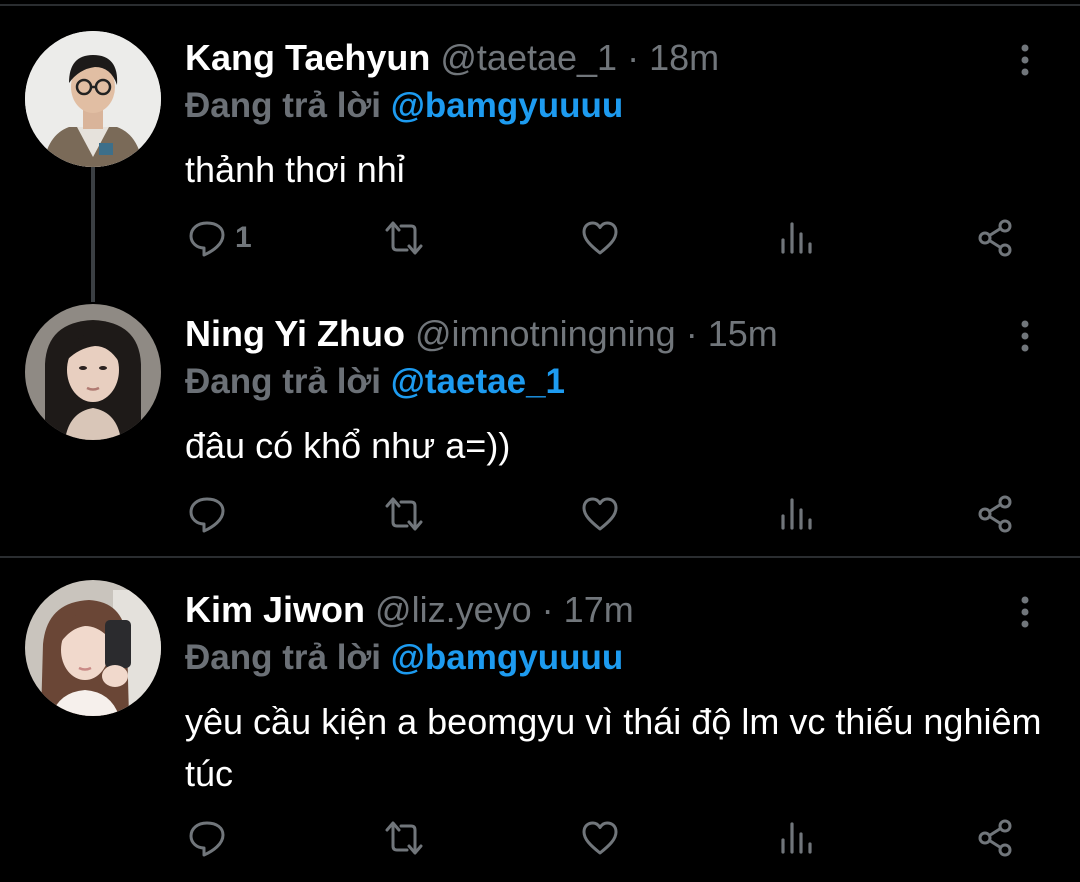 The width and height of the screenshot is (1080, 882). I want to click on tweet-header: Ning Yi Zhuo @imnotningning · 15m, so click(481, 334).